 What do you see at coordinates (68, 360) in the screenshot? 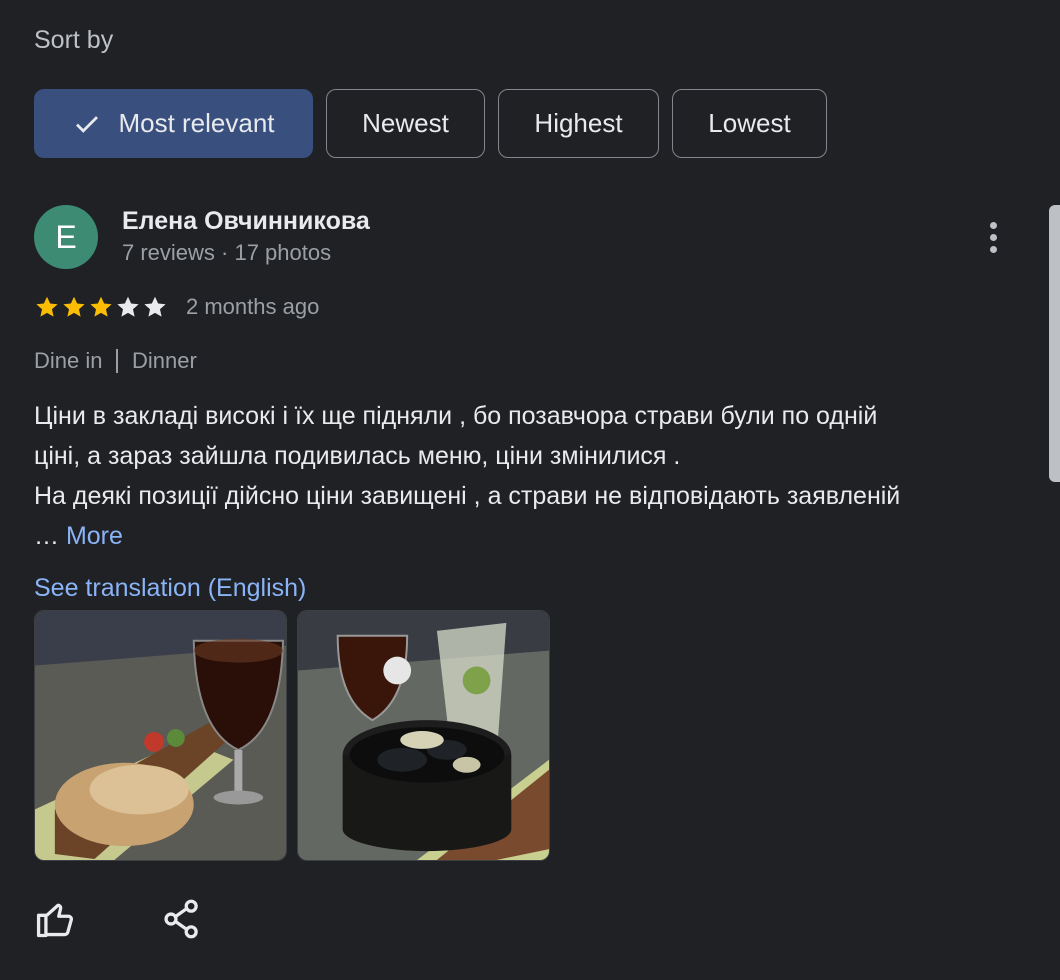
I see `tag-dine-in: Dine in` at bounding box center [68, 360].